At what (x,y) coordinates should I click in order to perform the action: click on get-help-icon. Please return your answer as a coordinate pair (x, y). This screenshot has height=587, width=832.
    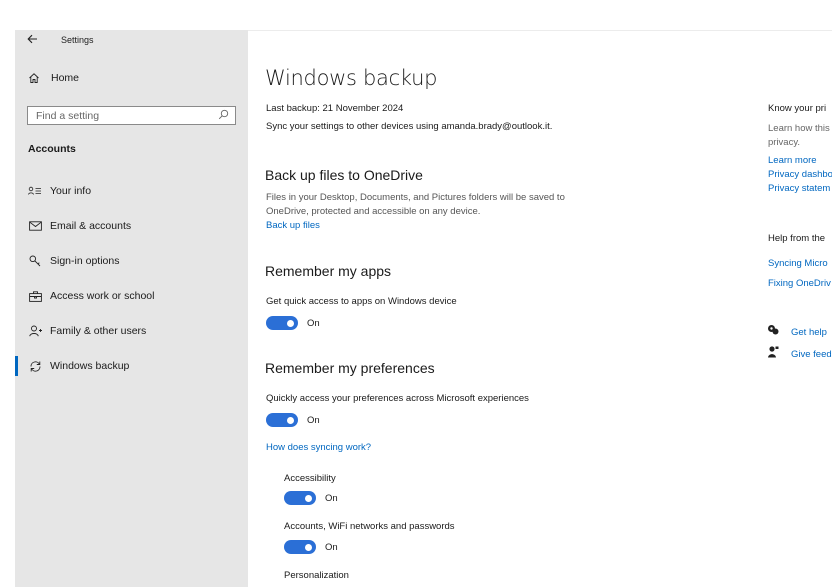
    Looking at the image, I should click on (773, 330).